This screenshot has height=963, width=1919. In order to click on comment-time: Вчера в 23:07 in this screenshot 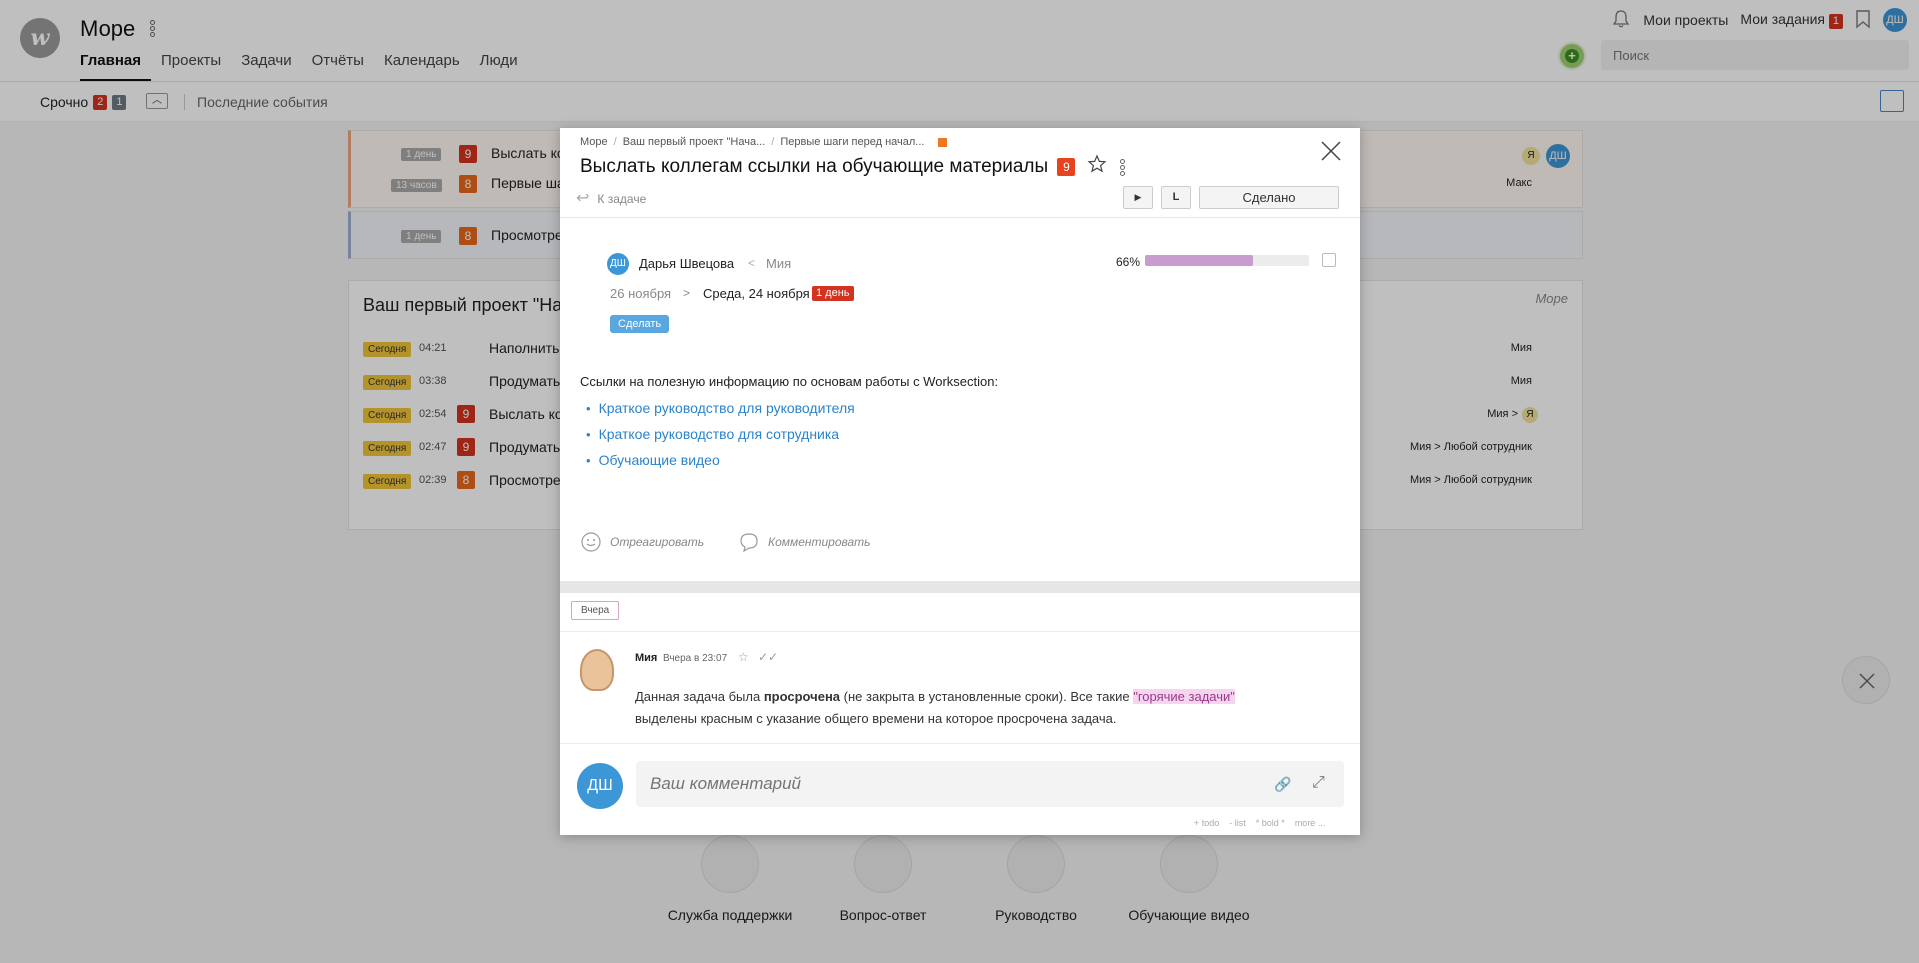, I will do `click(695, 658)`.